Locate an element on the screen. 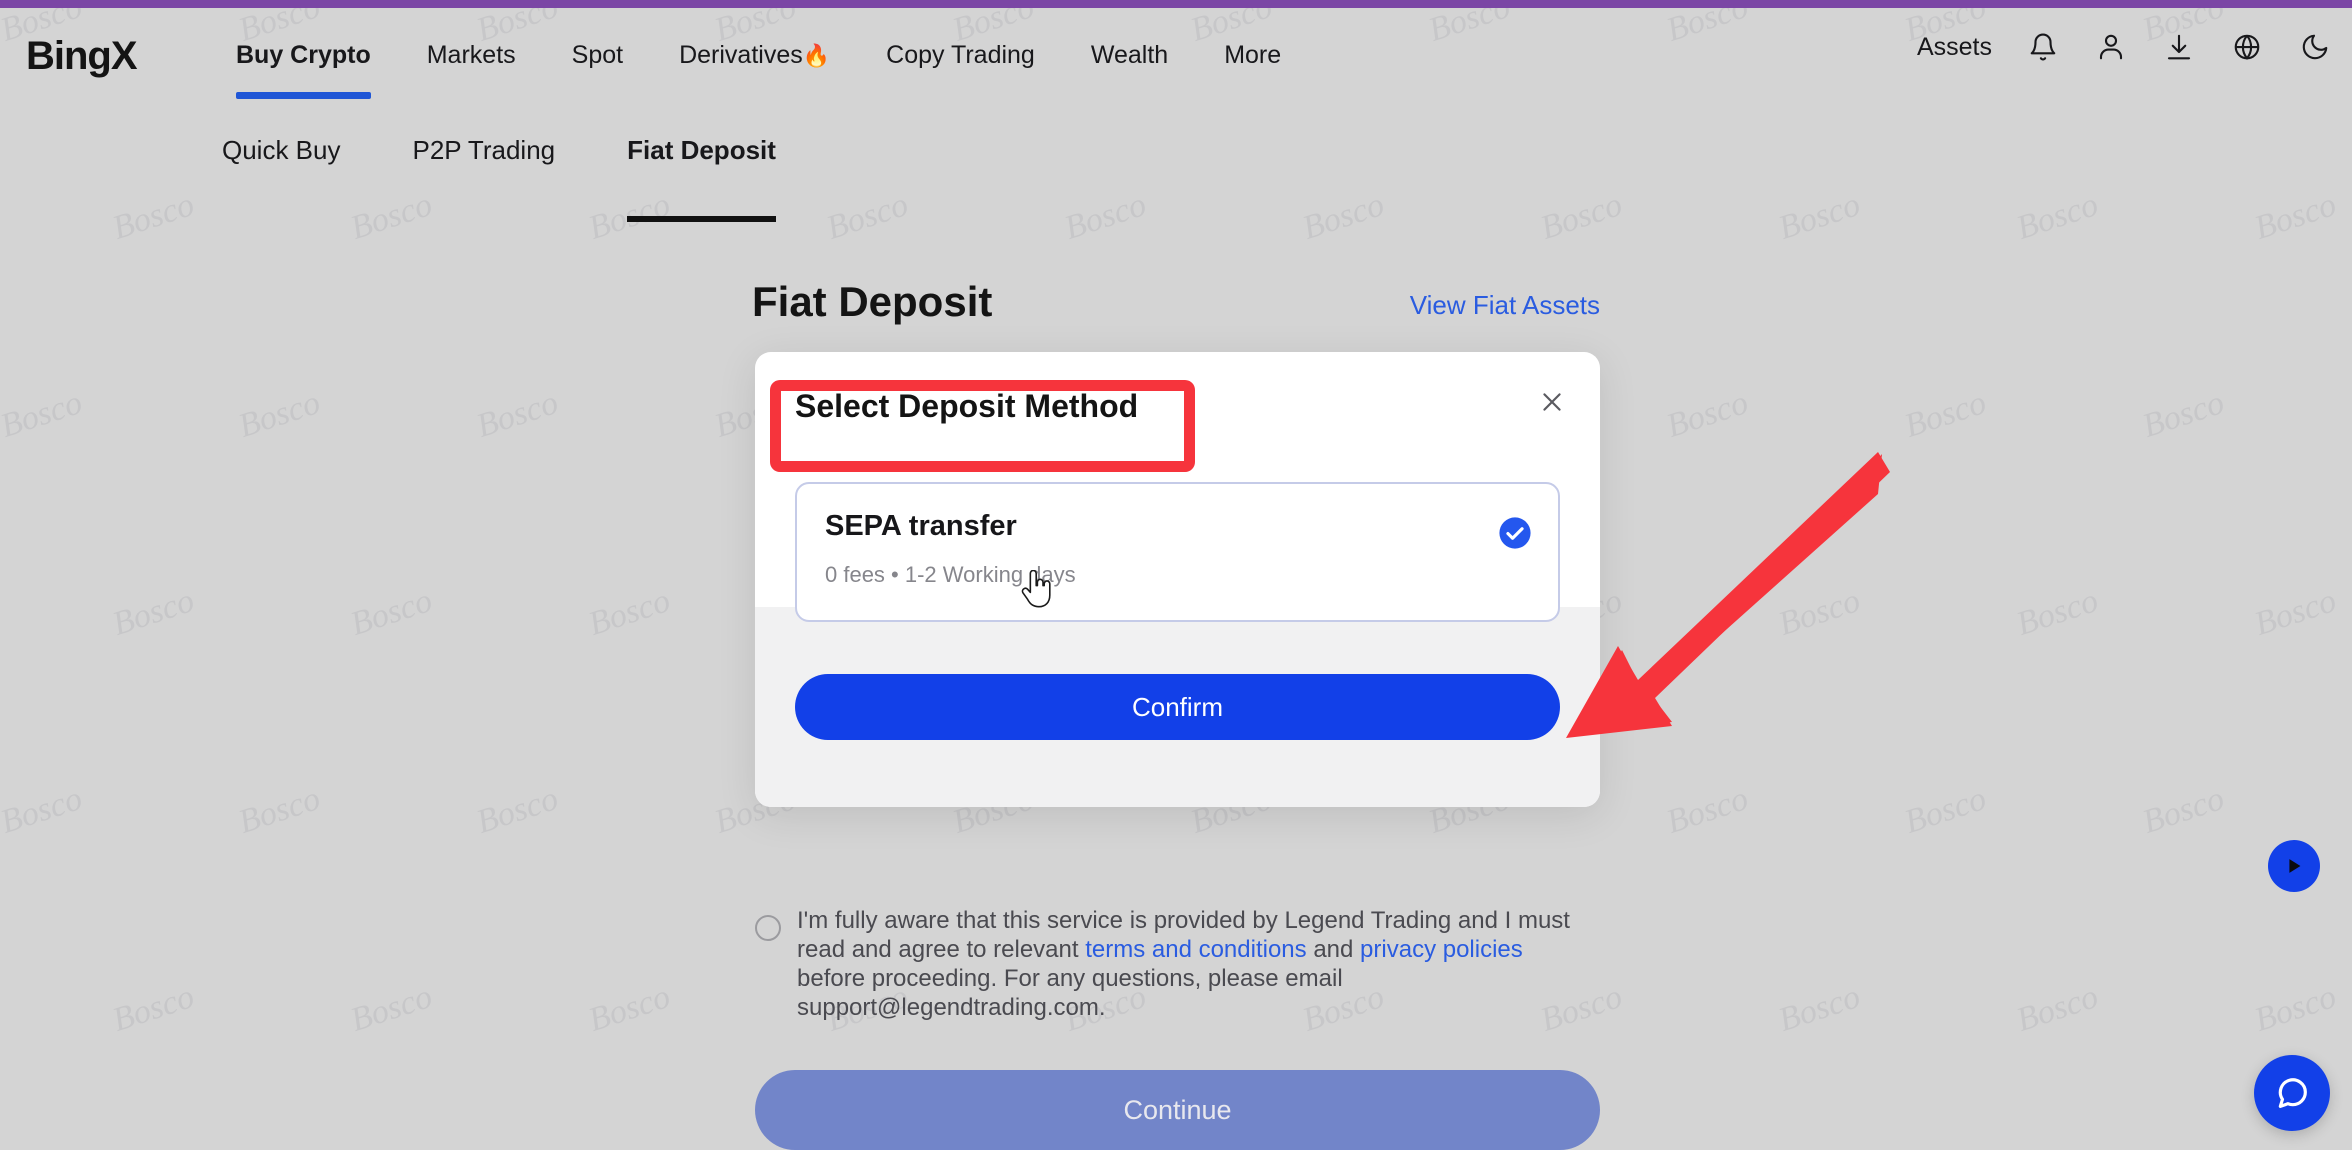 Image resolution: width=2352 pixels, height=1150 pixels. check-circle-icon is located at coordinates (1515, 533).